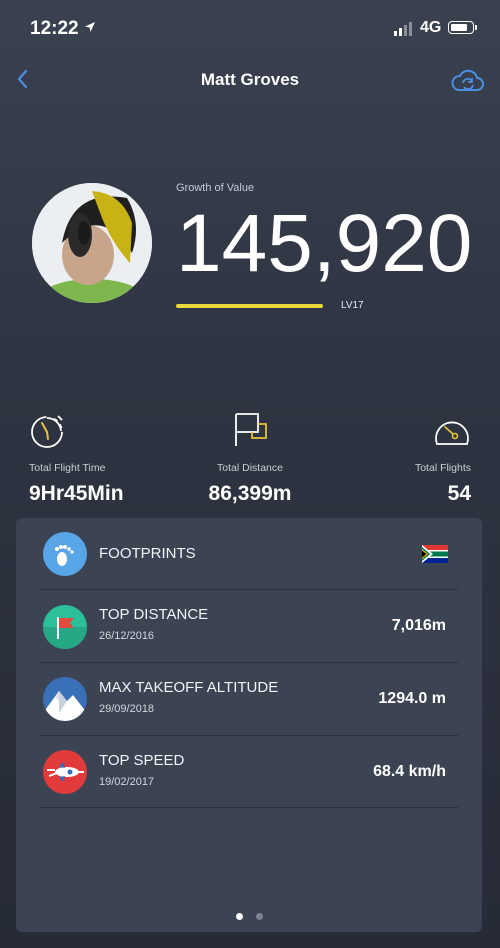 The width and height of the screenshot is (500, 948). Describe the element at coordinates (452, 433) in the screenshot. I see `speedometer-icon` at that location.